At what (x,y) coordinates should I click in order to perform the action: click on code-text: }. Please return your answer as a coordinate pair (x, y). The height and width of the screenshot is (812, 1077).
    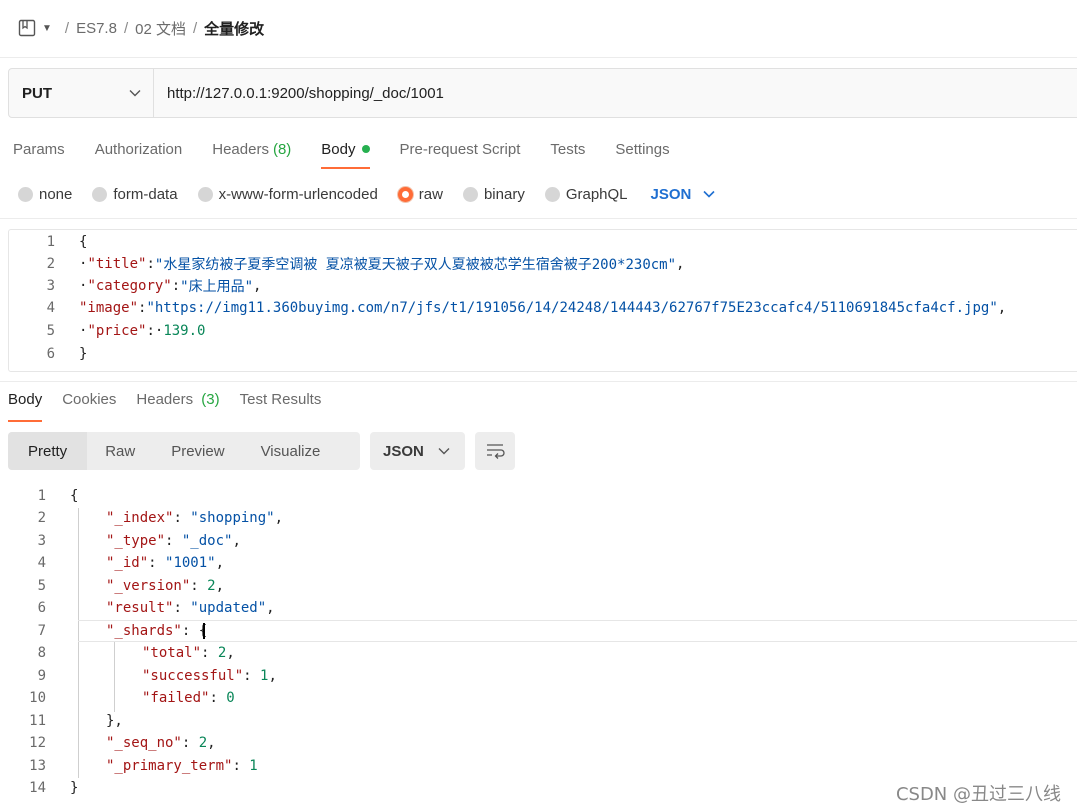
    Looking at the image, I should click on (74, 788).